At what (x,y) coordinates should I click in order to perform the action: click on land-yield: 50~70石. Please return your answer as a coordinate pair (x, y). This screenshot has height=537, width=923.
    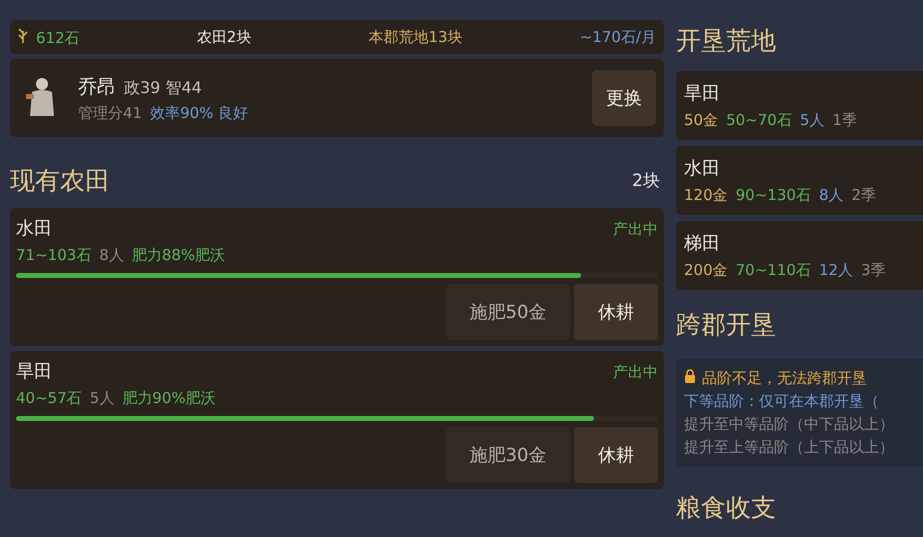
    Looking at the image, I should click on (759, 120).